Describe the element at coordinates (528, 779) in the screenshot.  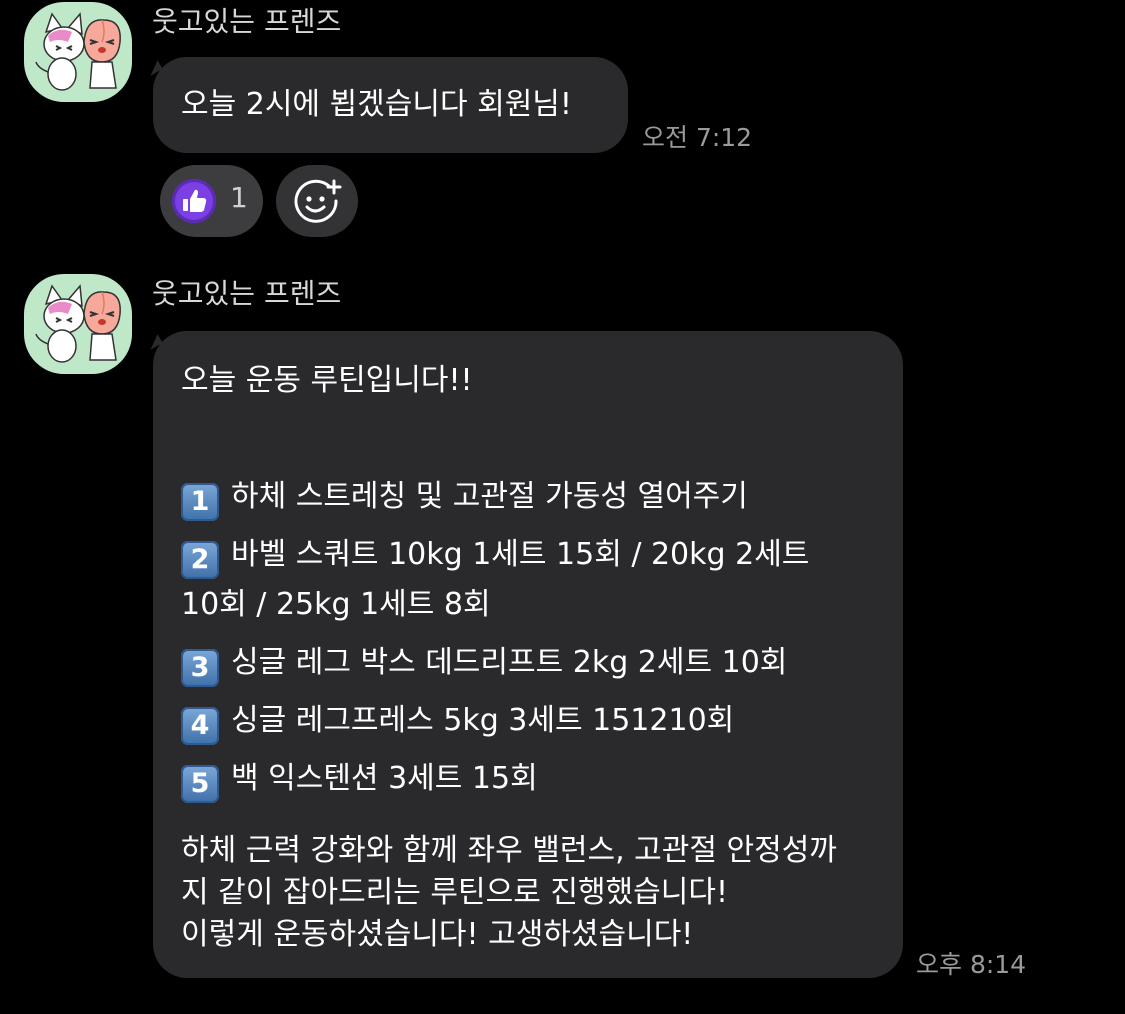
I see `routine-item-5: 5백 익스텐션 3세트 15회` at that location.